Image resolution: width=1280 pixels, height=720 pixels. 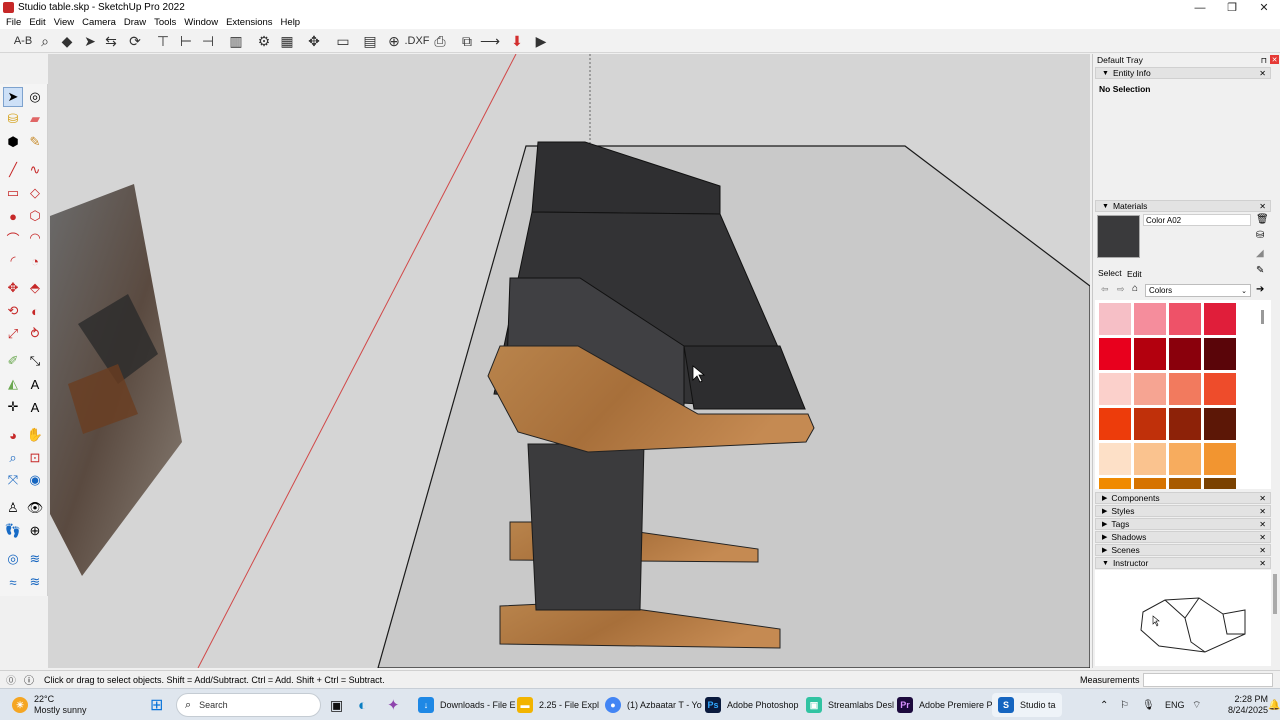 I want to click on menu-window: Window, so click(x=202, y=22).